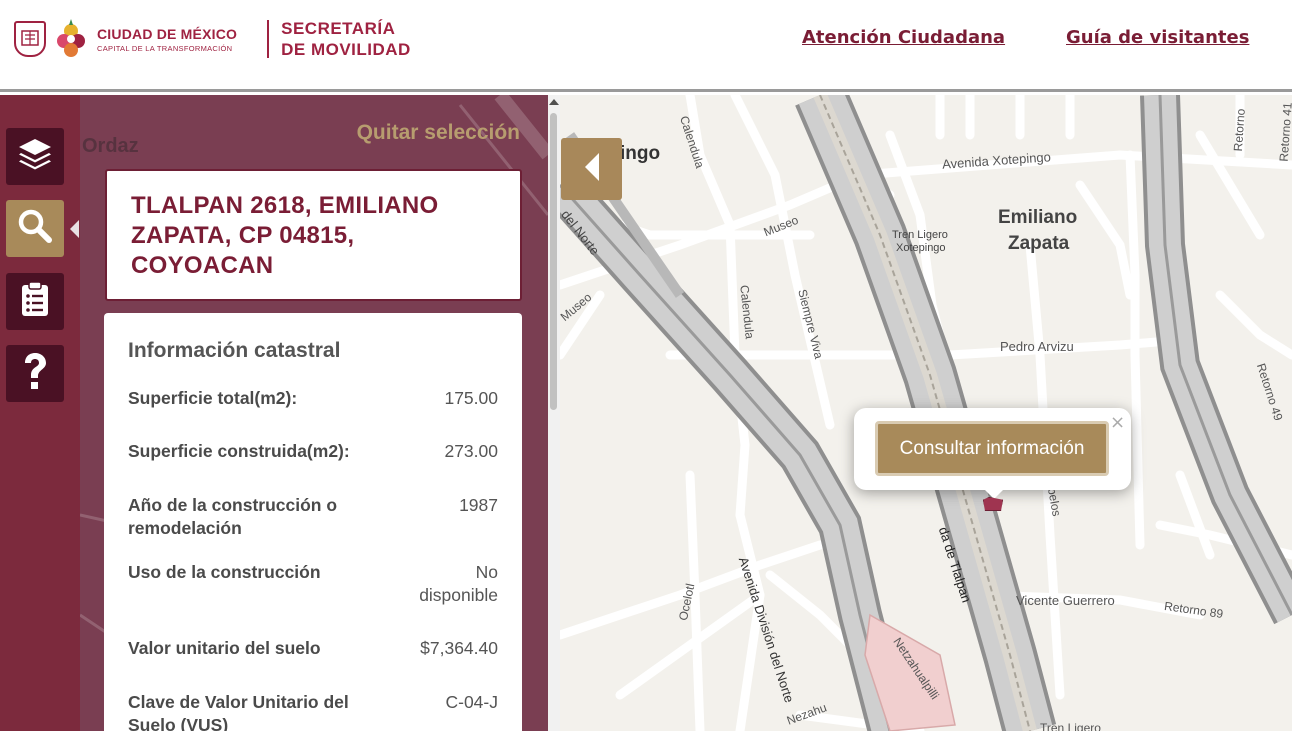 This screenshot has width=1292, height=731. I want to click on map-label-retorno-top: Retorno, so click(1239, 130).